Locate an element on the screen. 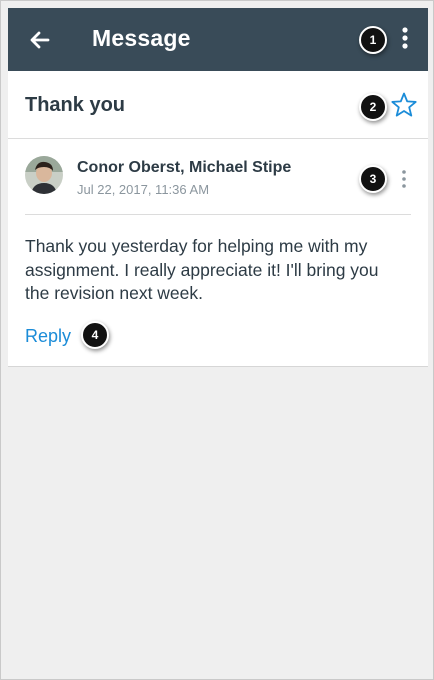 This screenshot has height=680, width=434. reply-button: Reply is located at coordinates (48, 336).